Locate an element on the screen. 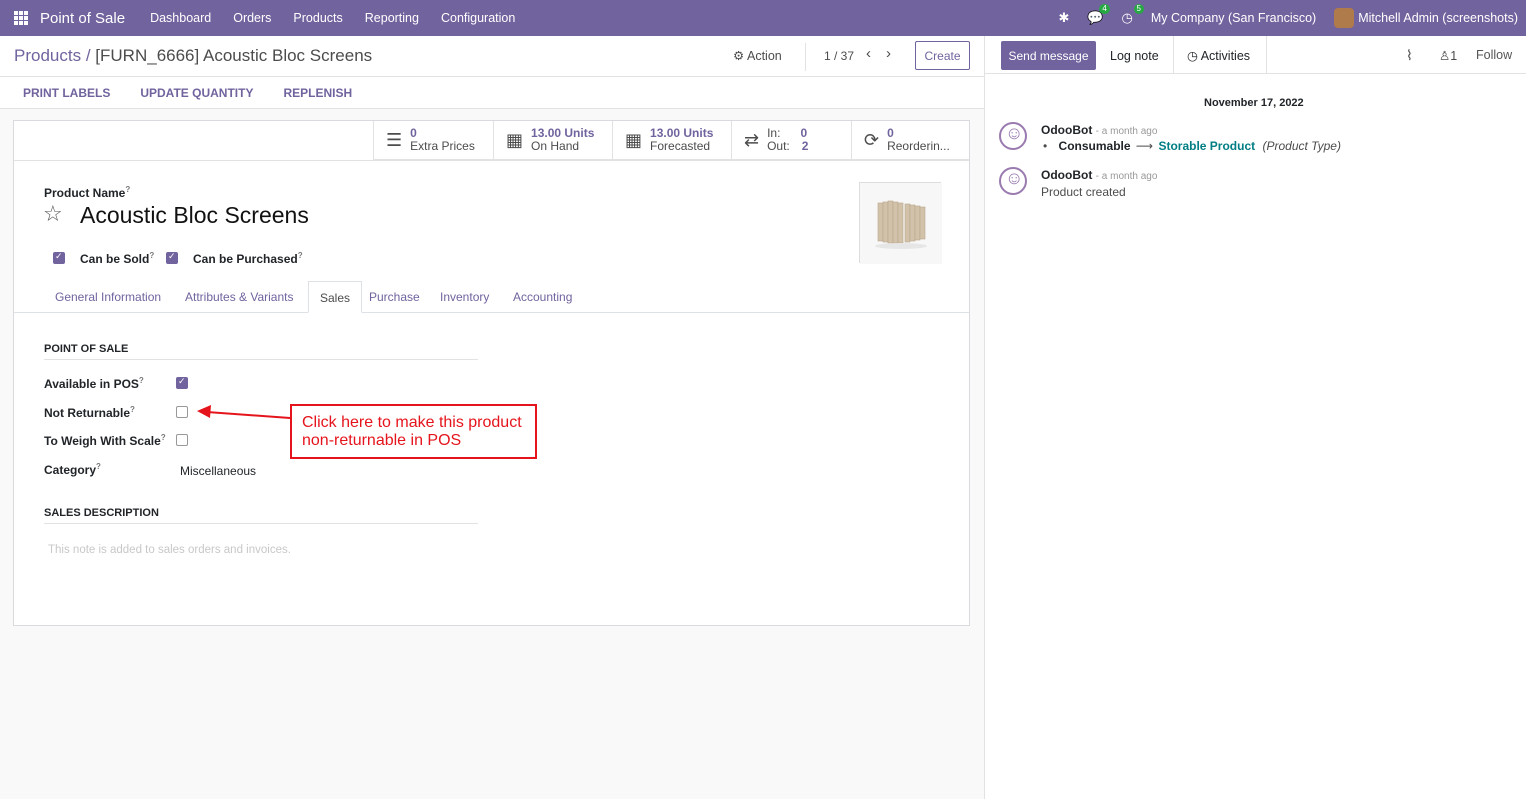 The image size is (1526, 799). log-note-button: Log note is located at coordinates (1134, 56).